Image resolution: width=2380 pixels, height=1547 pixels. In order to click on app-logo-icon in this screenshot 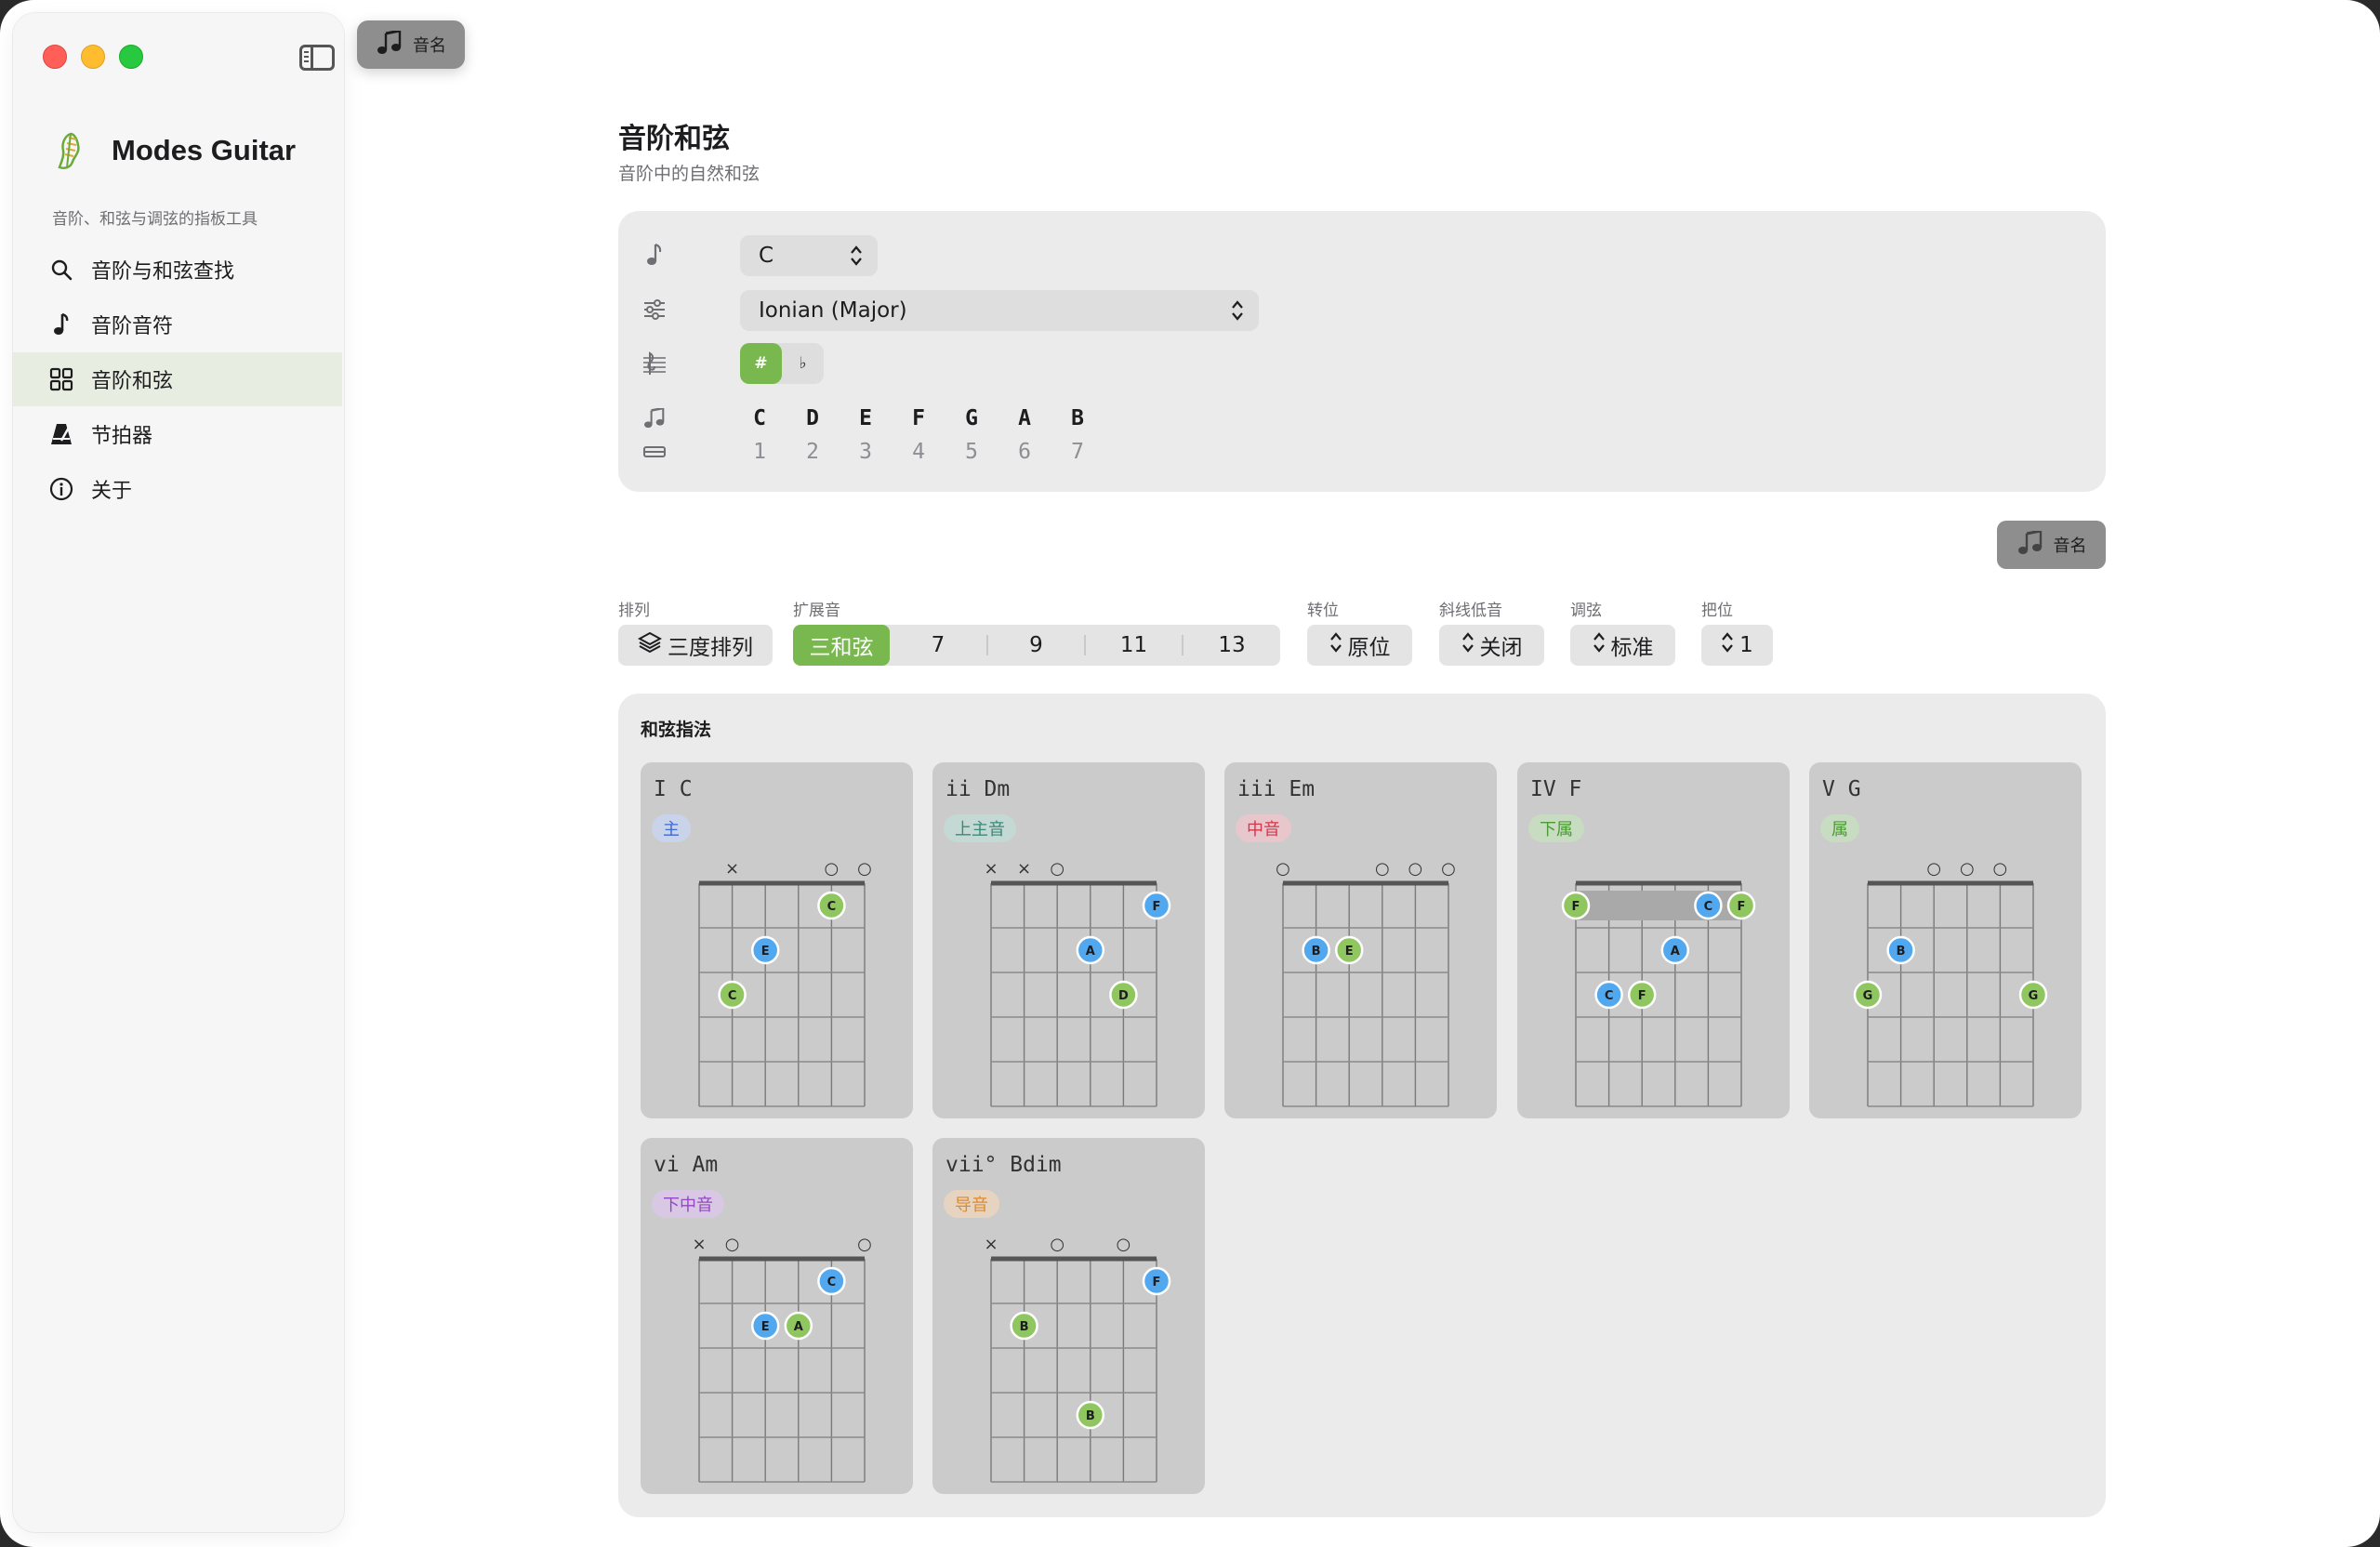, I will do `click(69, 150)`.